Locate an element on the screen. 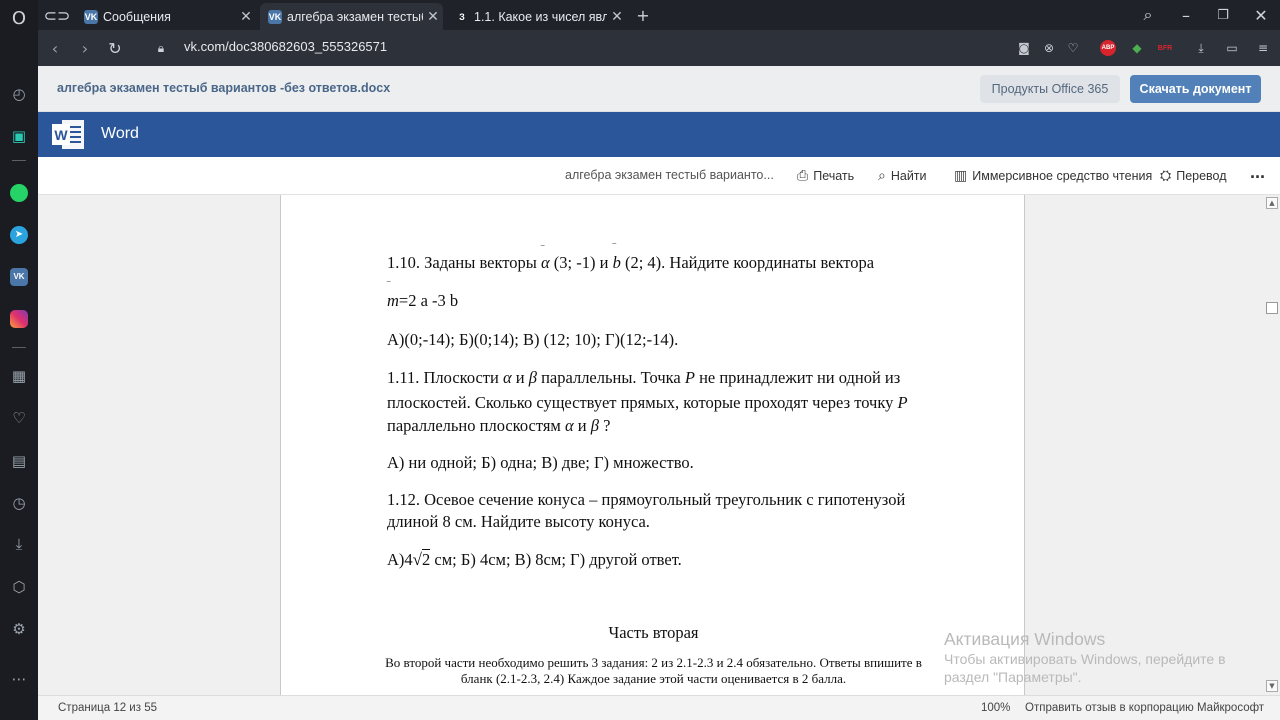 The image size is (1280, 720). download-document-button: Скачать документ is located at coordinates (1195, 89).